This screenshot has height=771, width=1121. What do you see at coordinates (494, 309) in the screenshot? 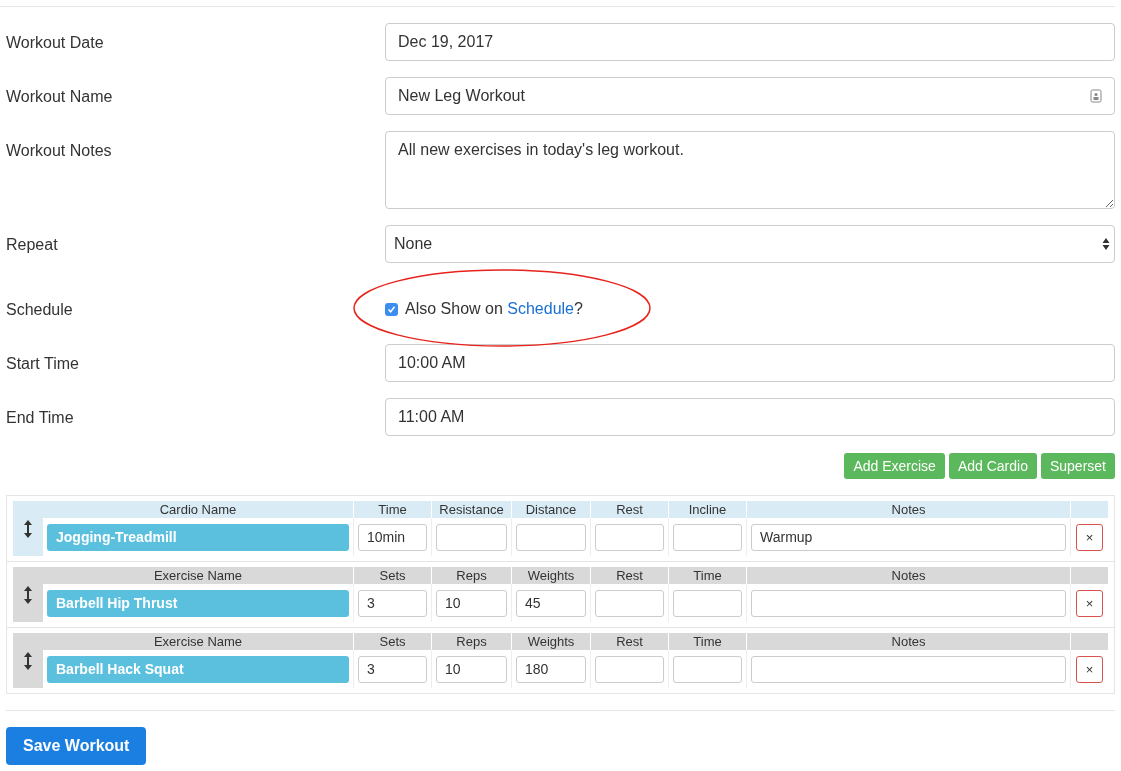
I see `checkbox-label: Also Show on Schedule?` at bounding box center [494, 309].